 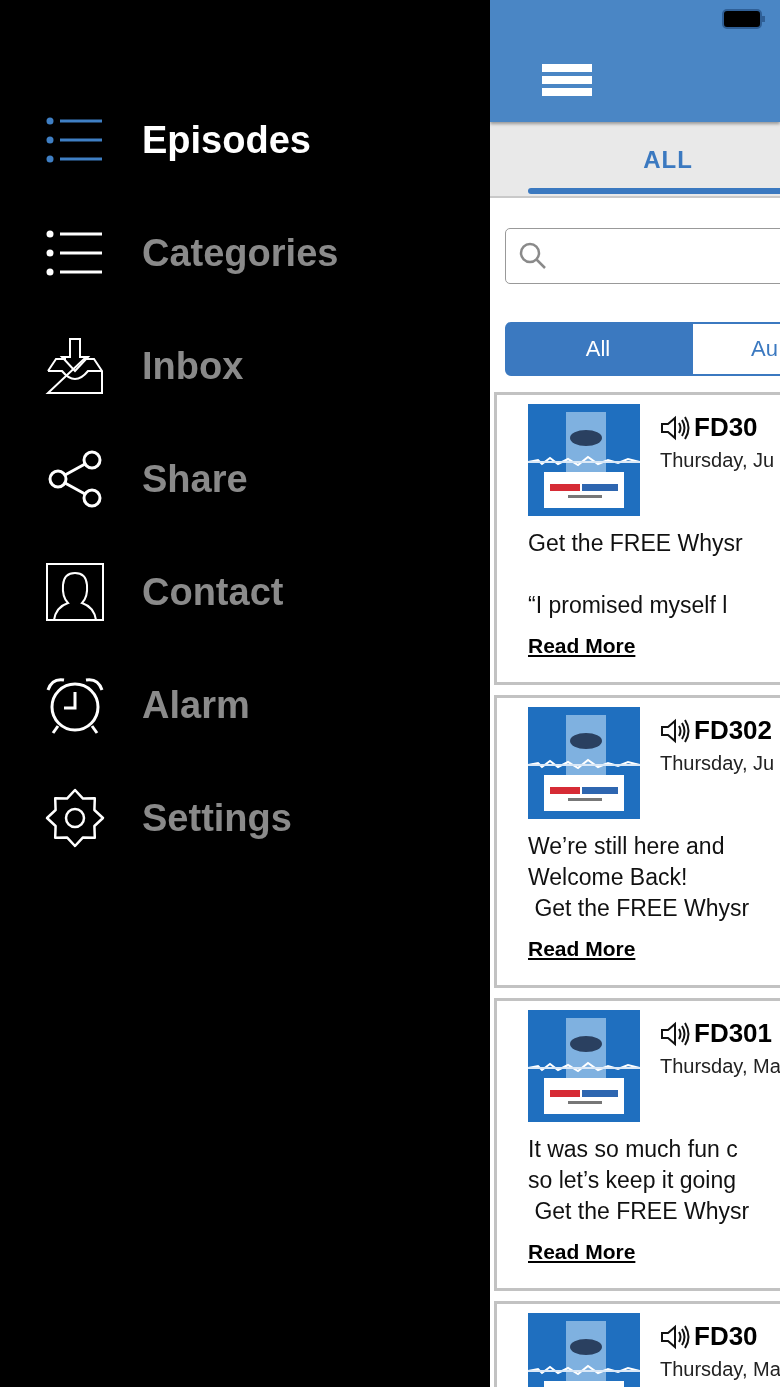 I want to click on episode-description: “I promised myself l, so click(x=628, y=605).